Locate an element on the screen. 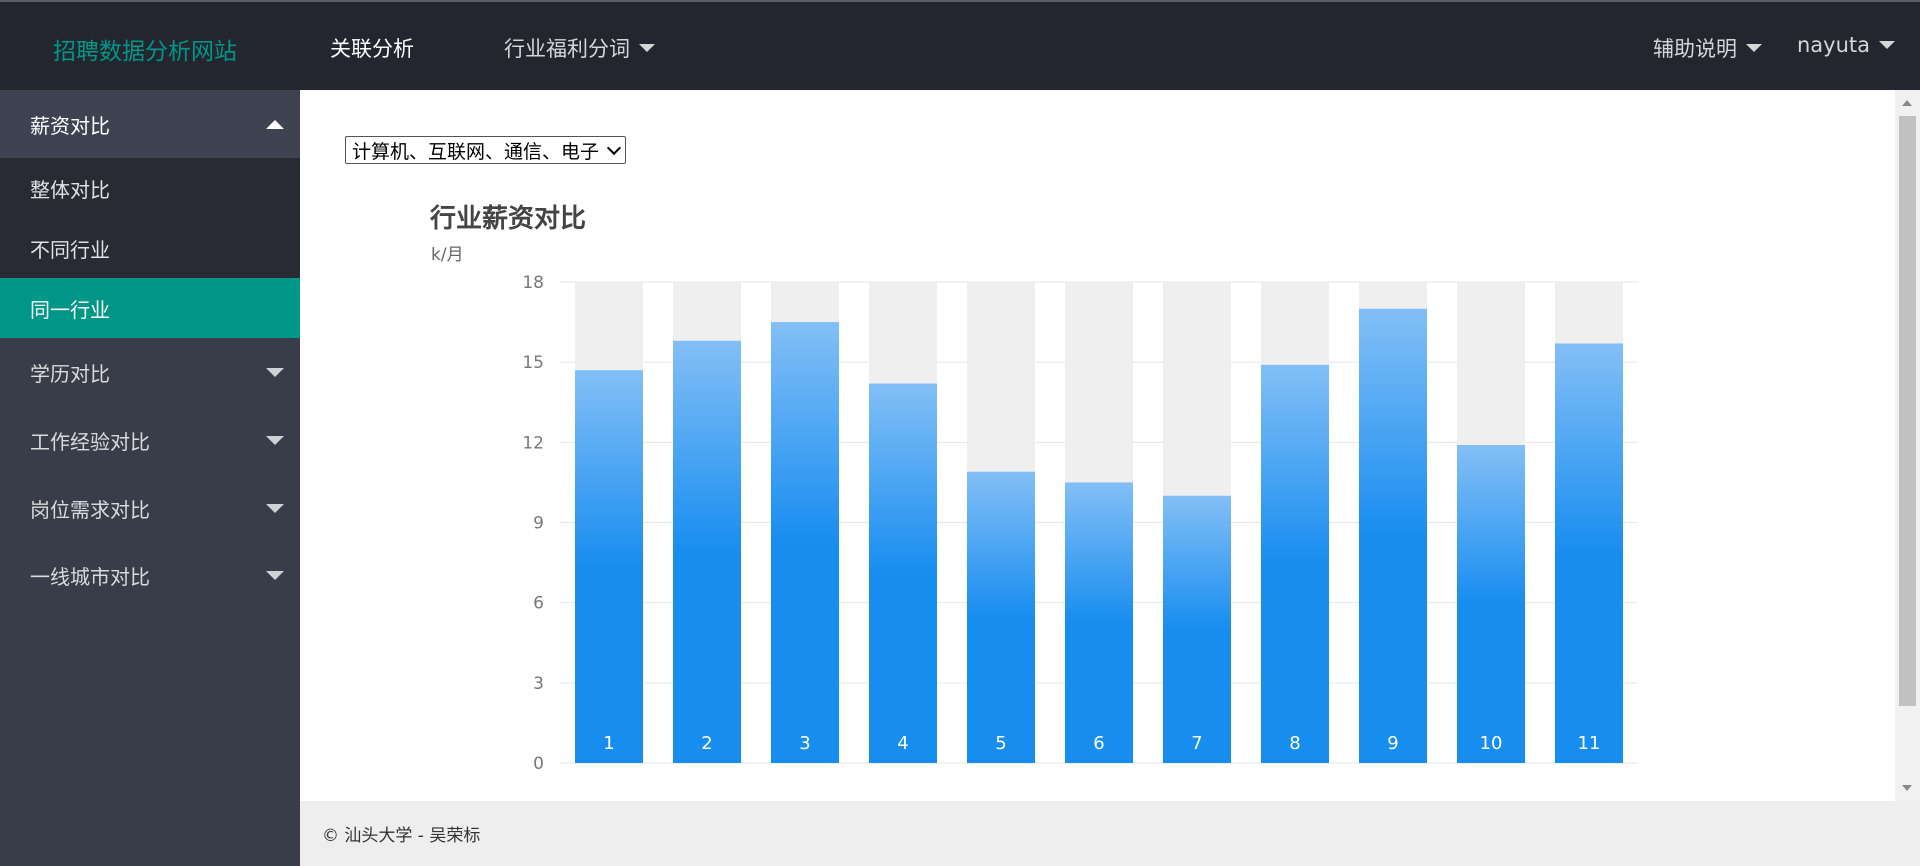  nav-association-analysis-label: 关联分析 is located at coordinates (372, 49).